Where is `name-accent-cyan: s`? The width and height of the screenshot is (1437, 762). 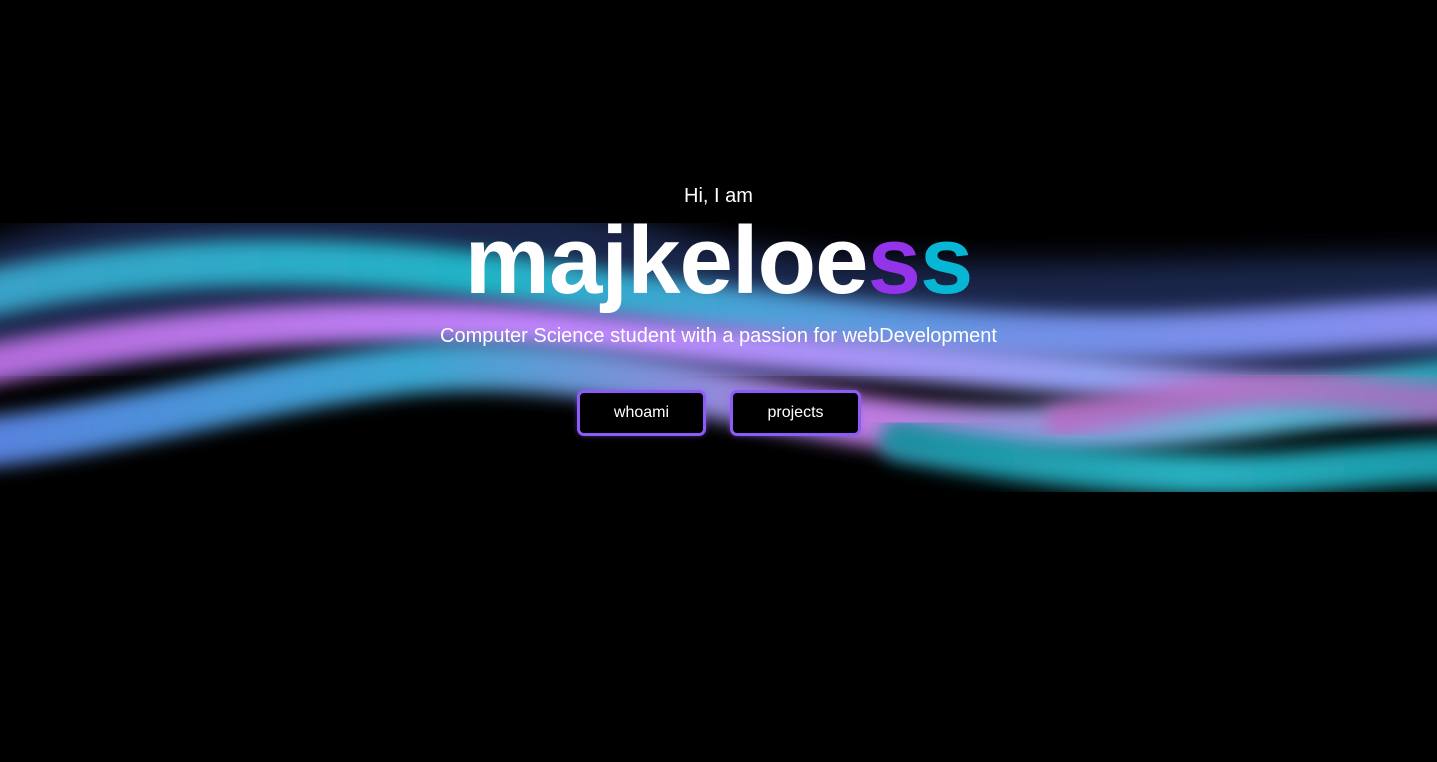
name-accent-cyan: s is located at coordinates (946, 260).